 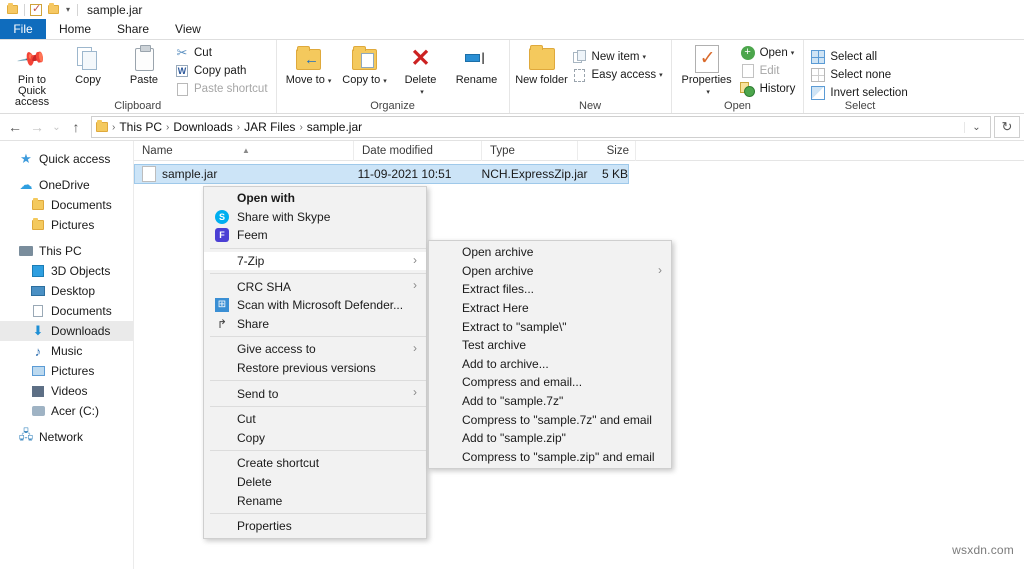 I want to click on context-menu-item-crc-sha: CRC SHA ›, so click(x=315, y=286).